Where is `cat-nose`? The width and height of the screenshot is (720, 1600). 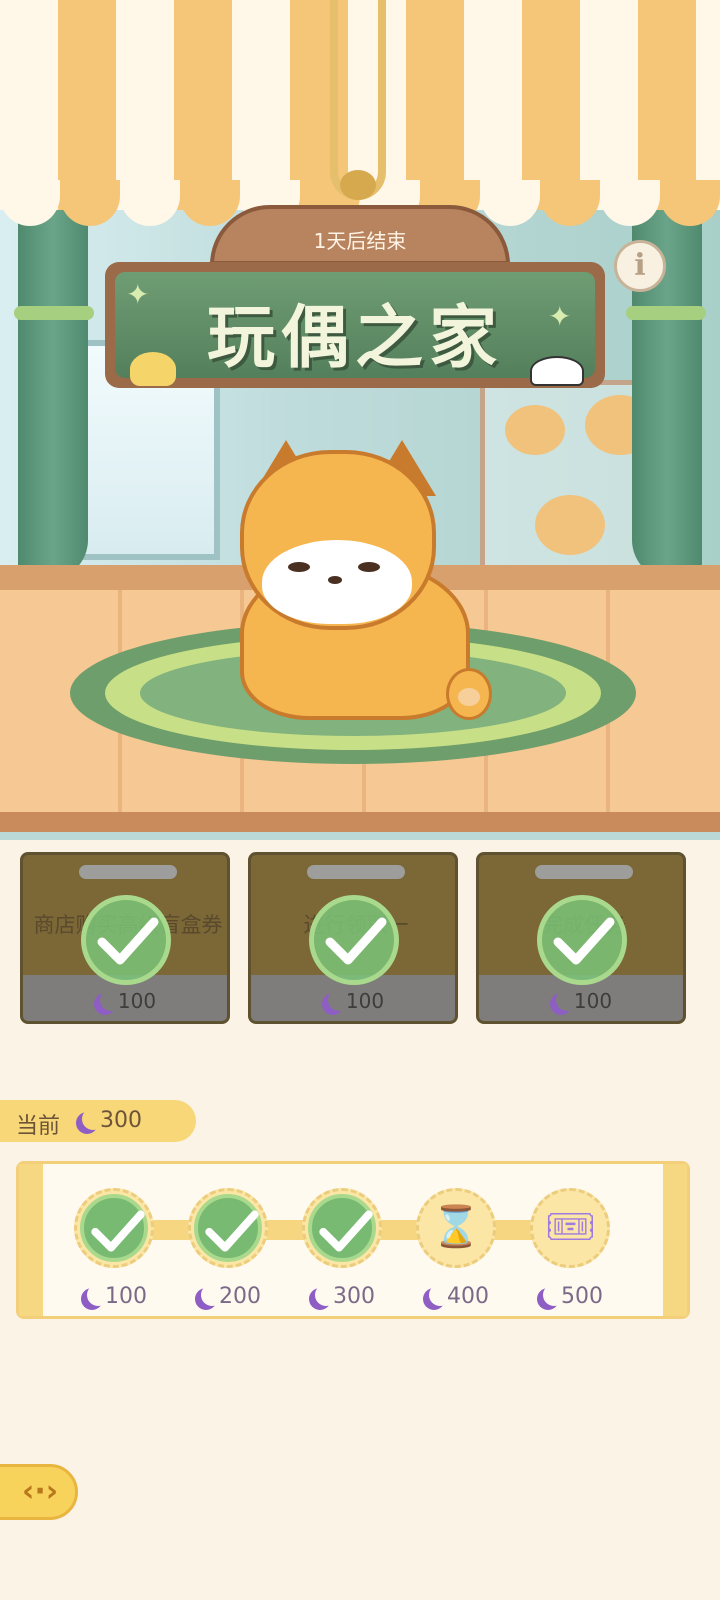
cat-nose is located at coordinates (335, 580).